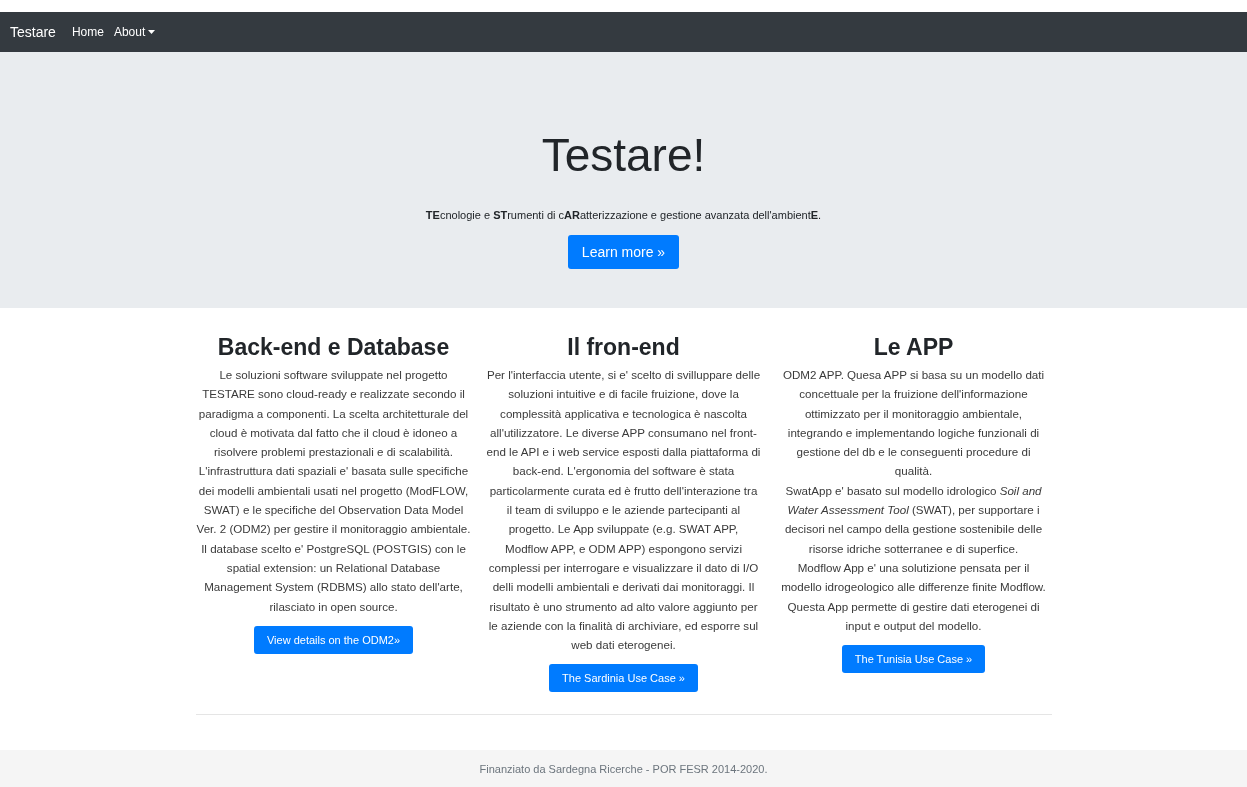 This screenshot has height=787, width=1247. What do you see at coordinates (623, 155) in the screenshot?
I see `hero-title: Testare!` at bounding box center [623, 155].